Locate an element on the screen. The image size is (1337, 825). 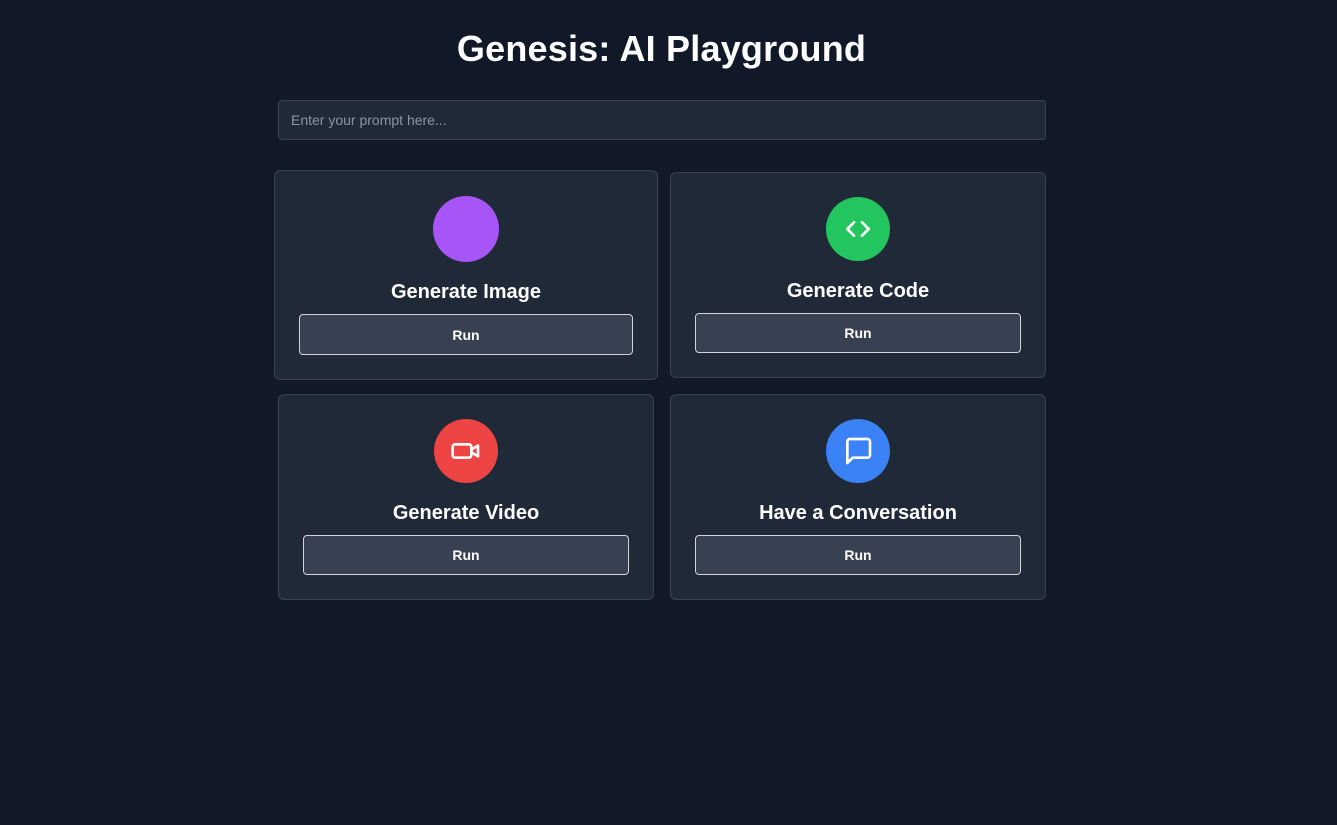
card-title: Have a Conversation is located at coordinates (858, 513).